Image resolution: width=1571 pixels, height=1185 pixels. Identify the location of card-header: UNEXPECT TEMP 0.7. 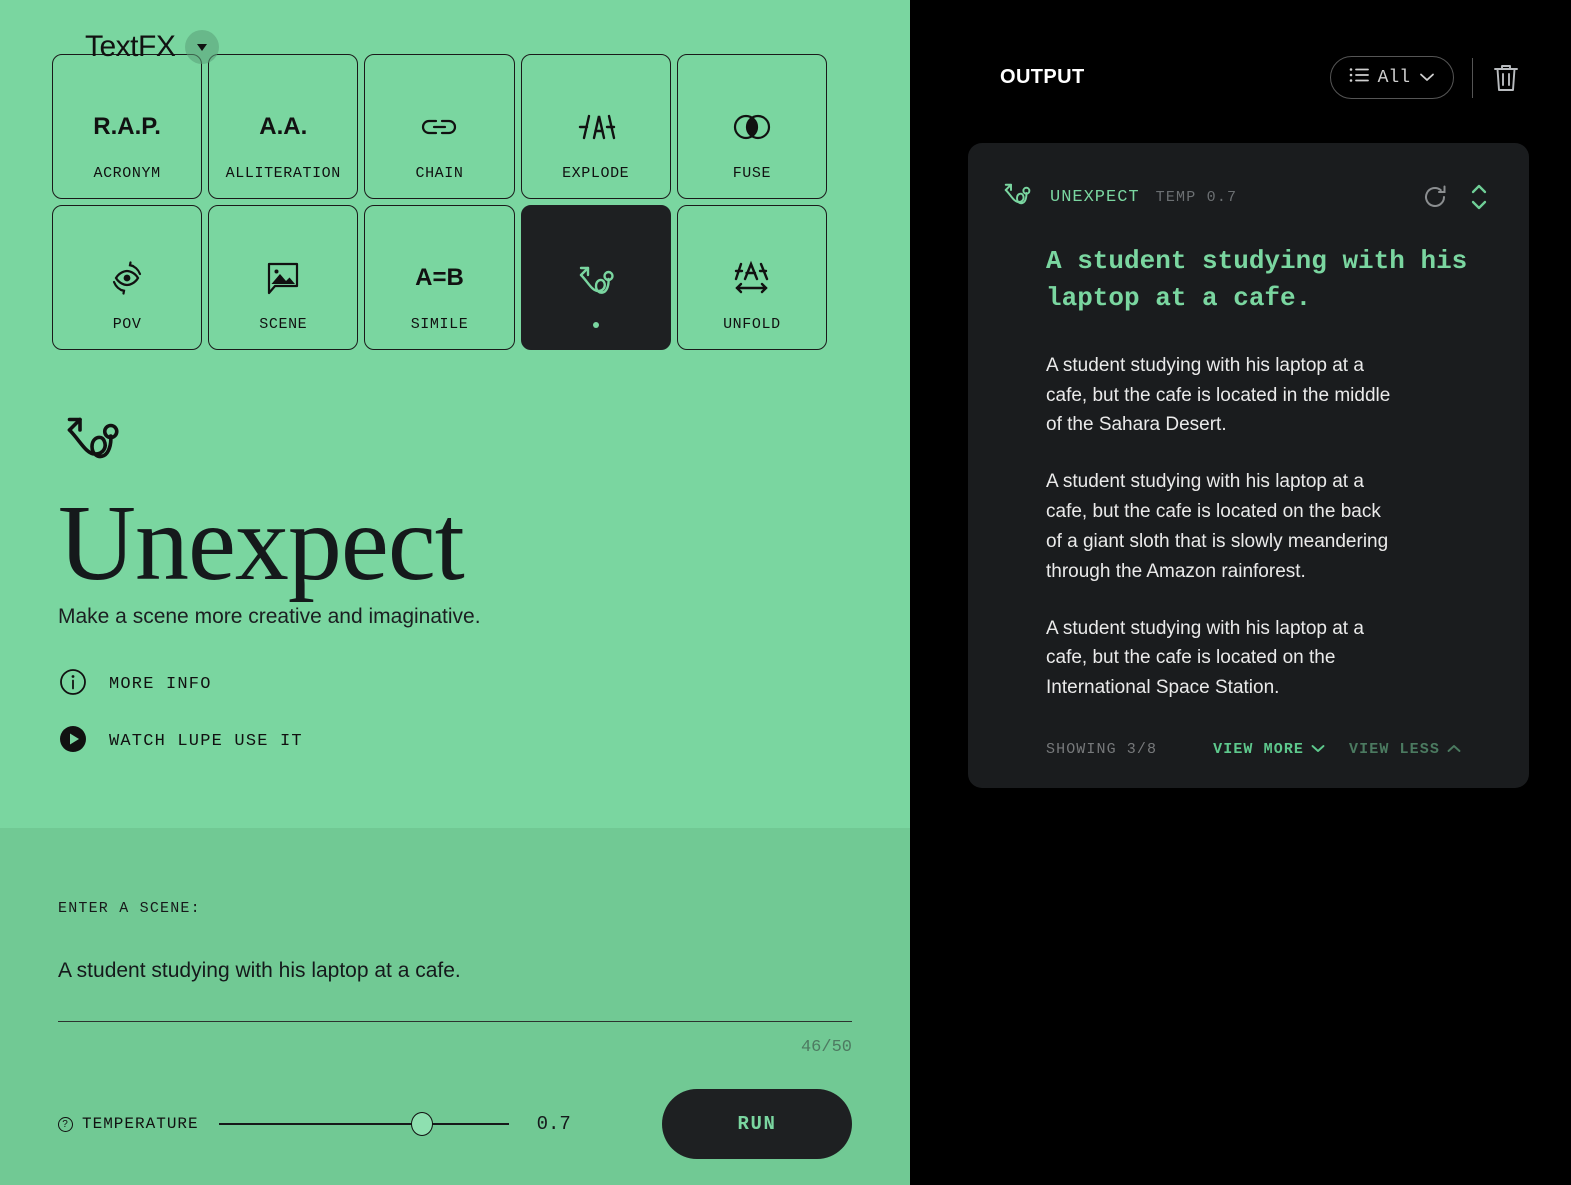
(1244, 197).